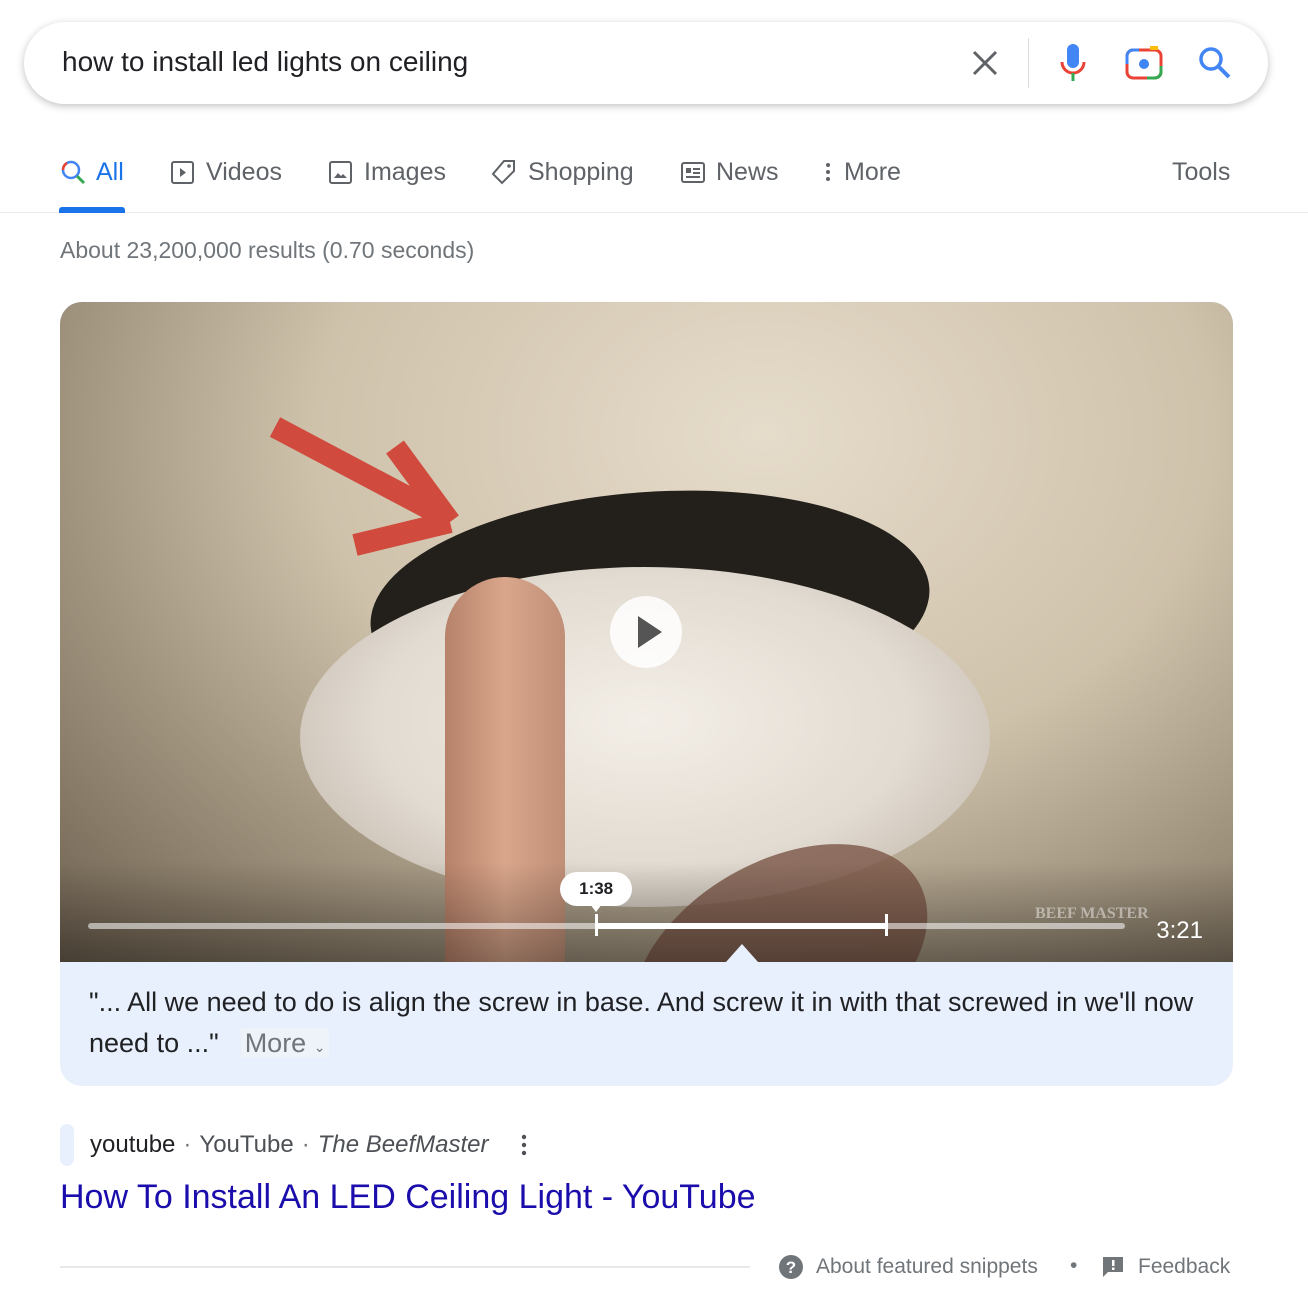  I want to click on watermark: BEEF MASTER, so click(1092, 913).